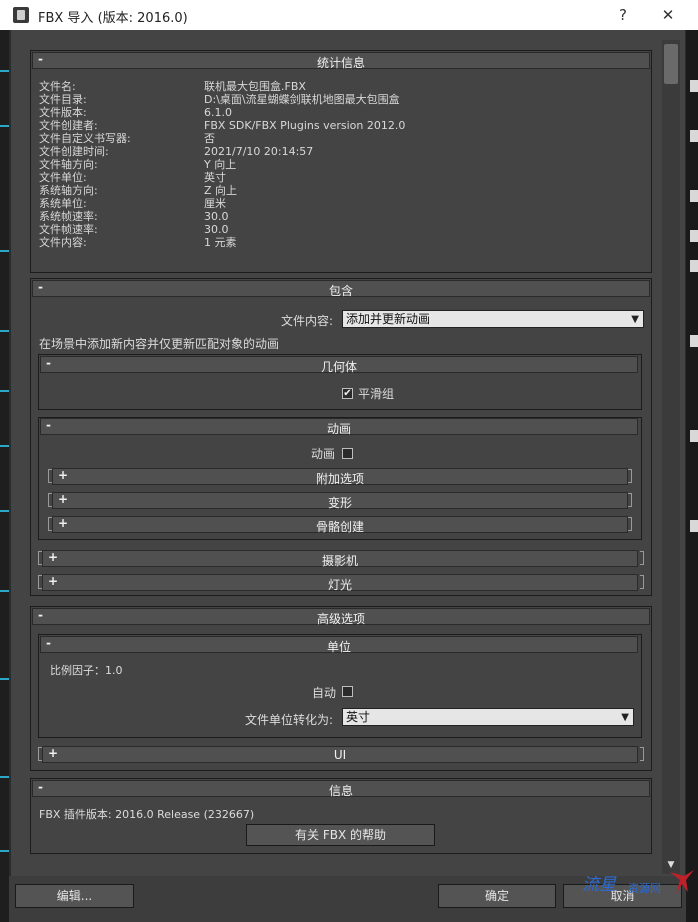 The image size is (698, 922). What do you see at coordinates (68, 164) in the screenshot?
I see `stat-label: 文件轴方向:` at bounding box center [68, 164].